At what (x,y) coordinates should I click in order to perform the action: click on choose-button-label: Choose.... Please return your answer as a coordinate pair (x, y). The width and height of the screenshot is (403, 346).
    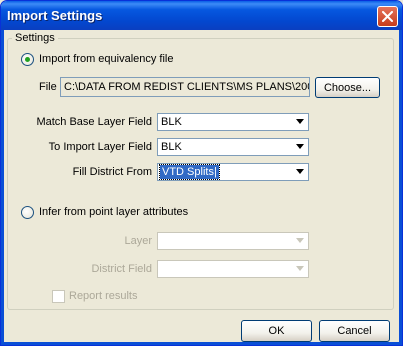
    Looking at the image, I should click on (347, 88).